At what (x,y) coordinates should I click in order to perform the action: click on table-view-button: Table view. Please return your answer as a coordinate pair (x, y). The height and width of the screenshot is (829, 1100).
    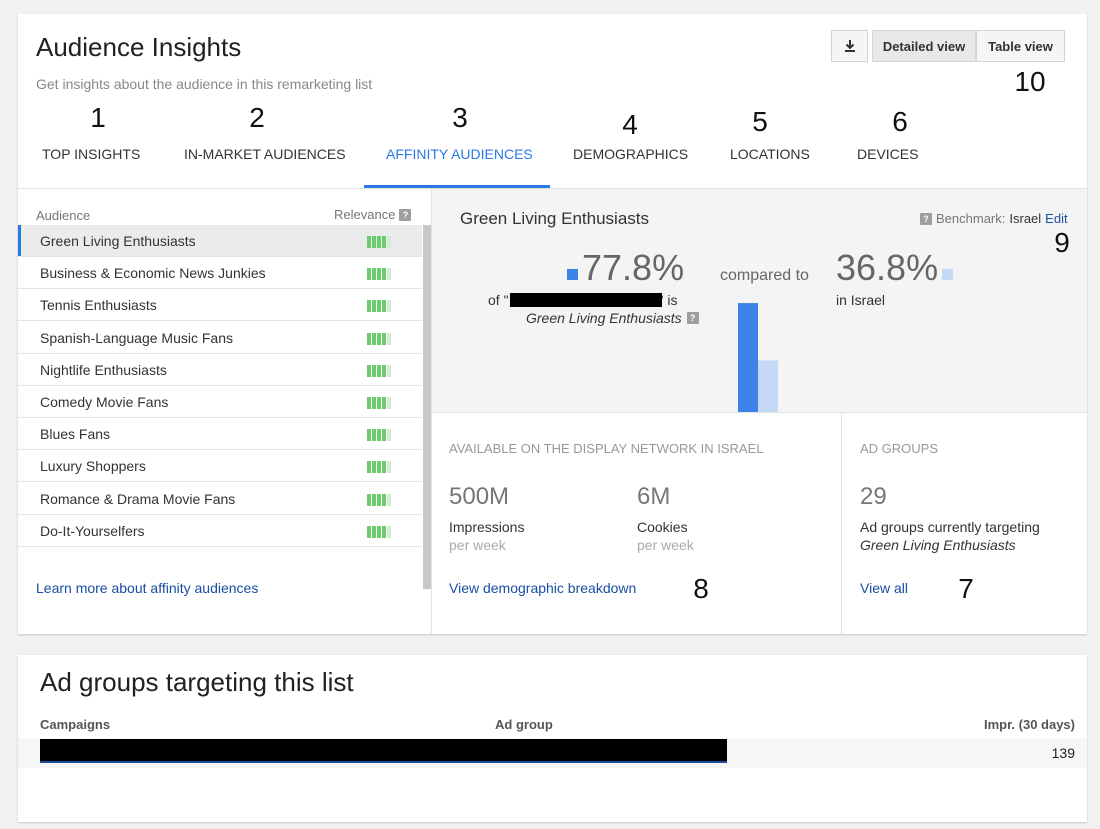
    Looking at the image, I should click on (1020, 46).